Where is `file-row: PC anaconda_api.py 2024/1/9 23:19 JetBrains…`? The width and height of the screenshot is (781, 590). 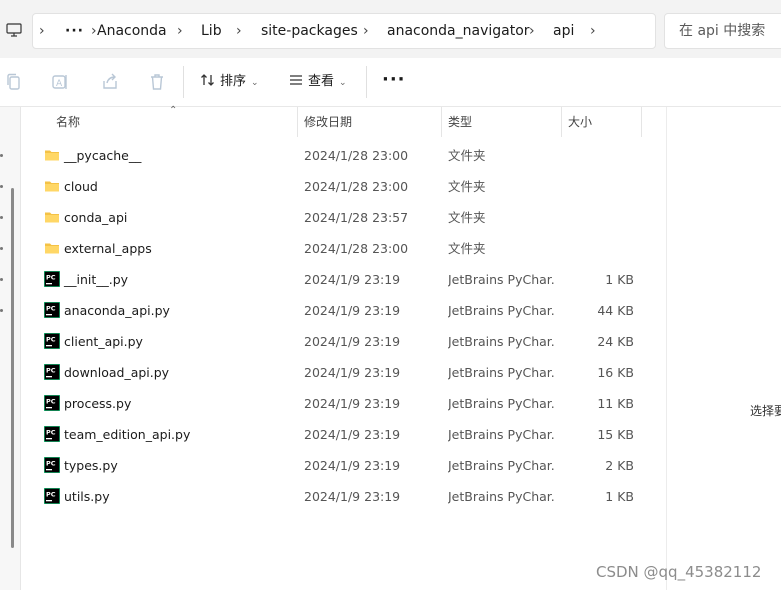
file-row: PC anaconda_api.py 2024/1/9 23:19 JetBrains… is located at coordinates (332, 310).